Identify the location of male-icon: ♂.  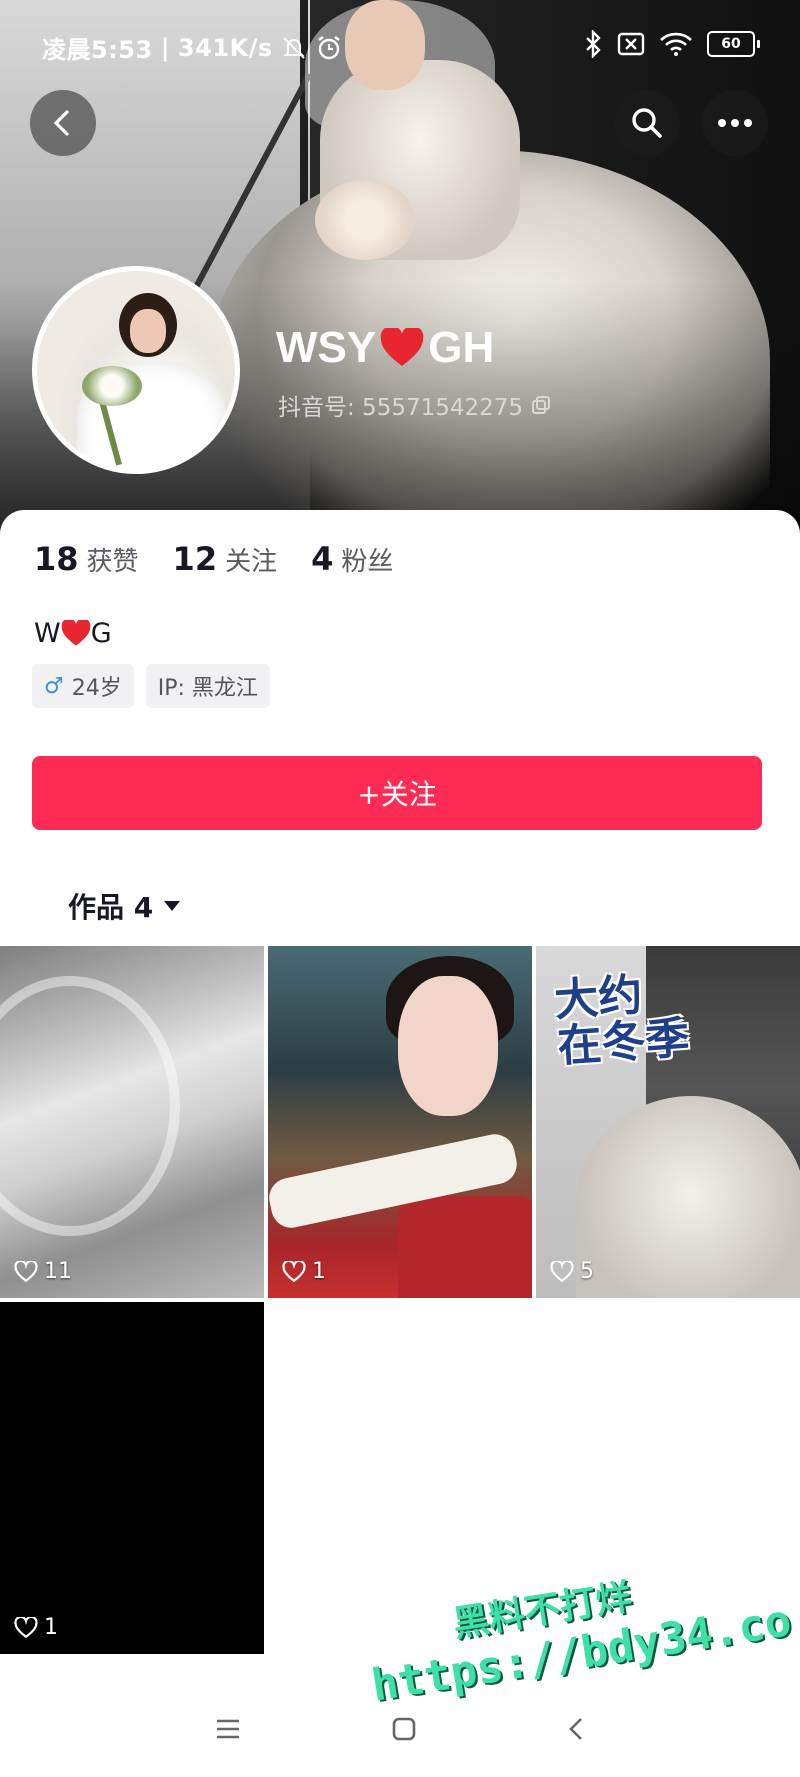
(54, 686).